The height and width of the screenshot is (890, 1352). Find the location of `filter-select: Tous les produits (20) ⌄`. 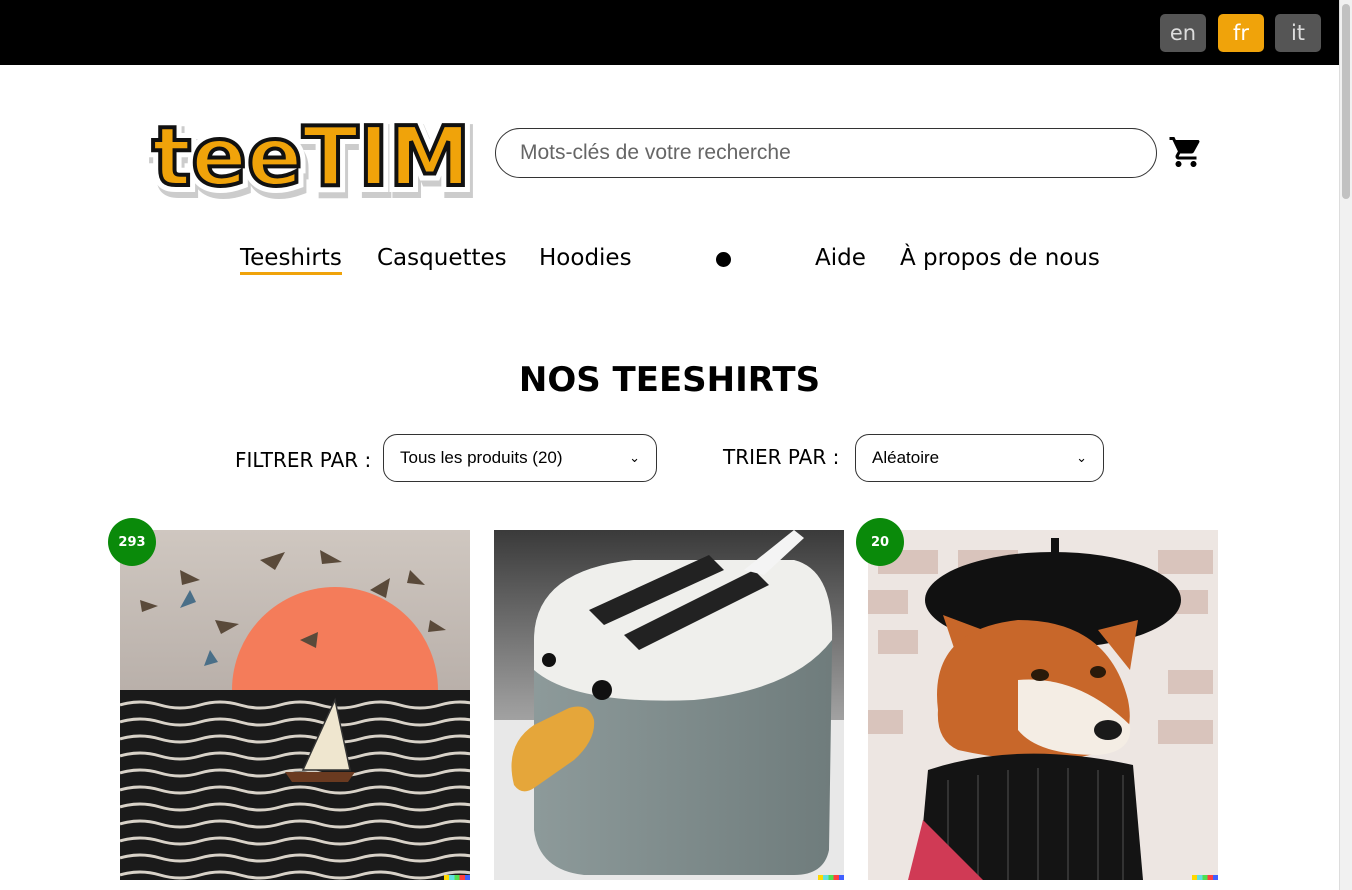

filter-select: Tous les produits (20) ⌄ is located at coordinates (520, 458).